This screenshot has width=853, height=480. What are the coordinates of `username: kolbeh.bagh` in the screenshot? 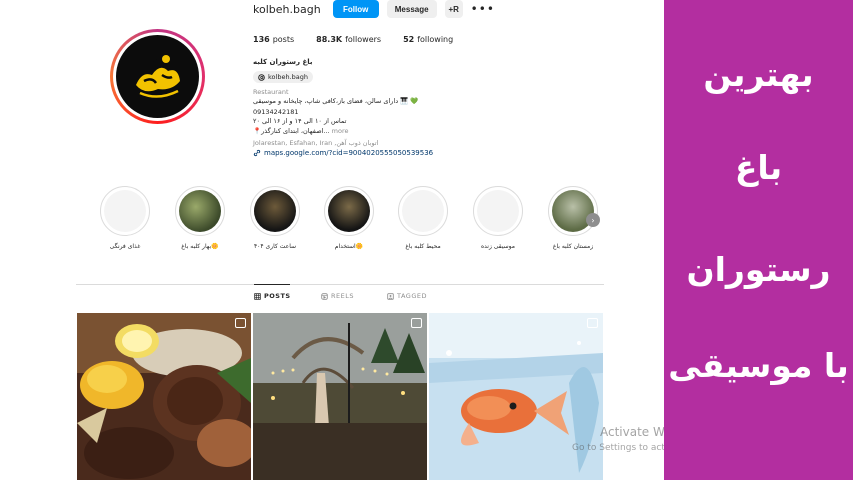 It's located at (287, 9).